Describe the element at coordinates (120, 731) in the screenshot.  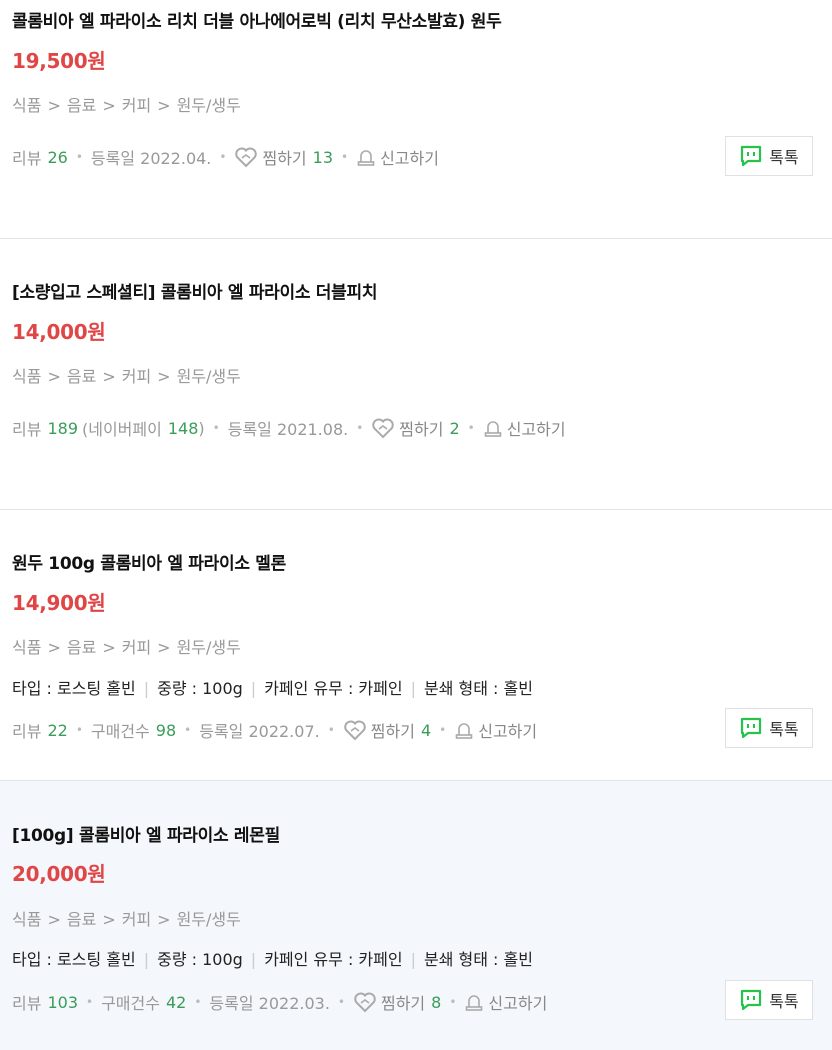
I see `purchase-label: 구매건수` at that location.